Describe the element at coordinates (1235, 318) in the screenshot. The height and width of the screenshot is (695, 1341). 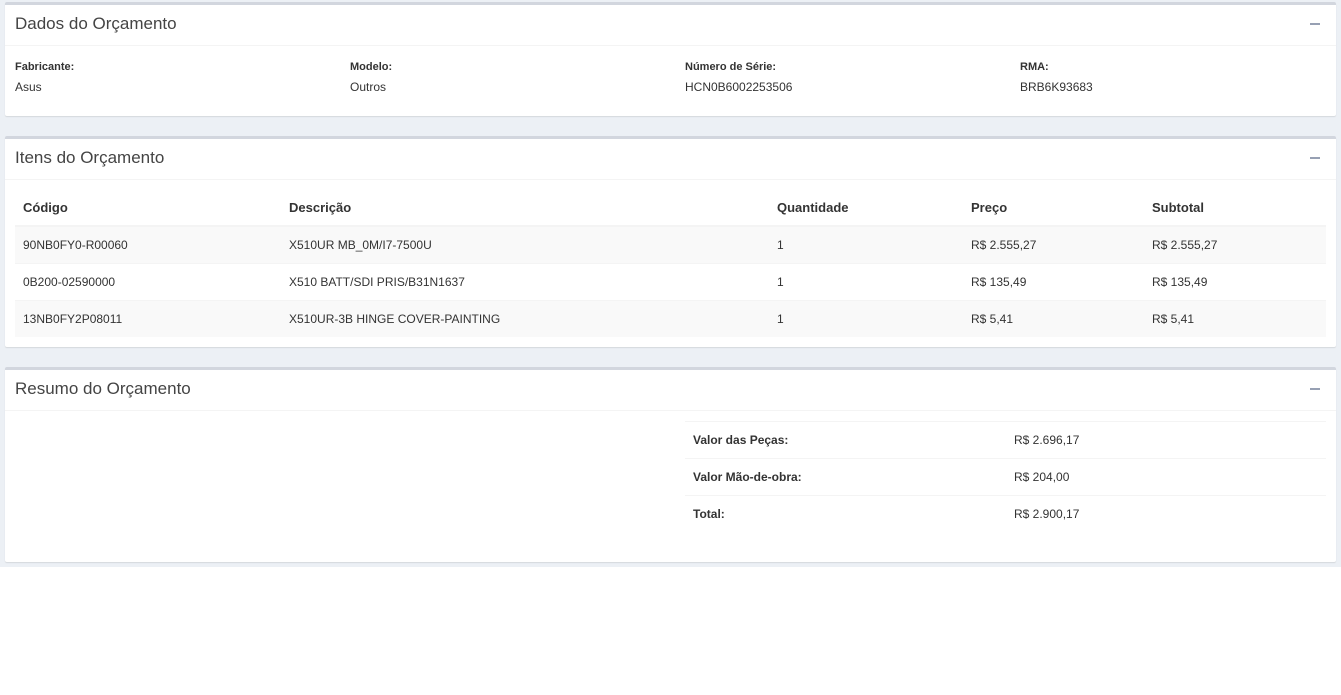
I see `cell-subtotal: R$ 5,41` at that location.